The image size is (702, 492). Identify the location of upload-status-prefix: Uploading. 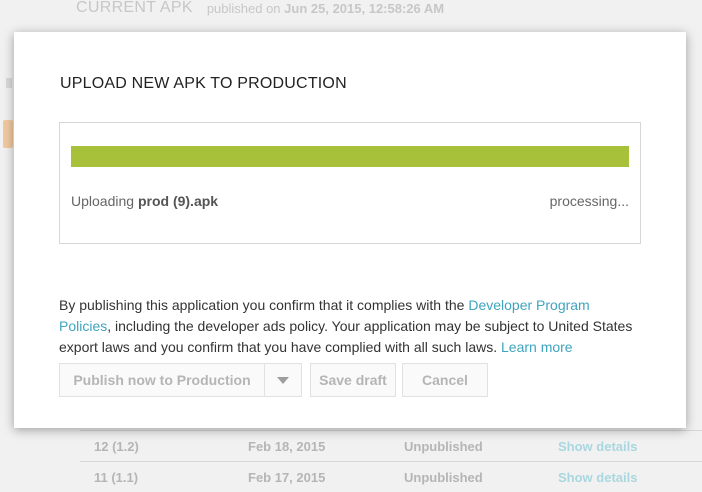
(103, 201).